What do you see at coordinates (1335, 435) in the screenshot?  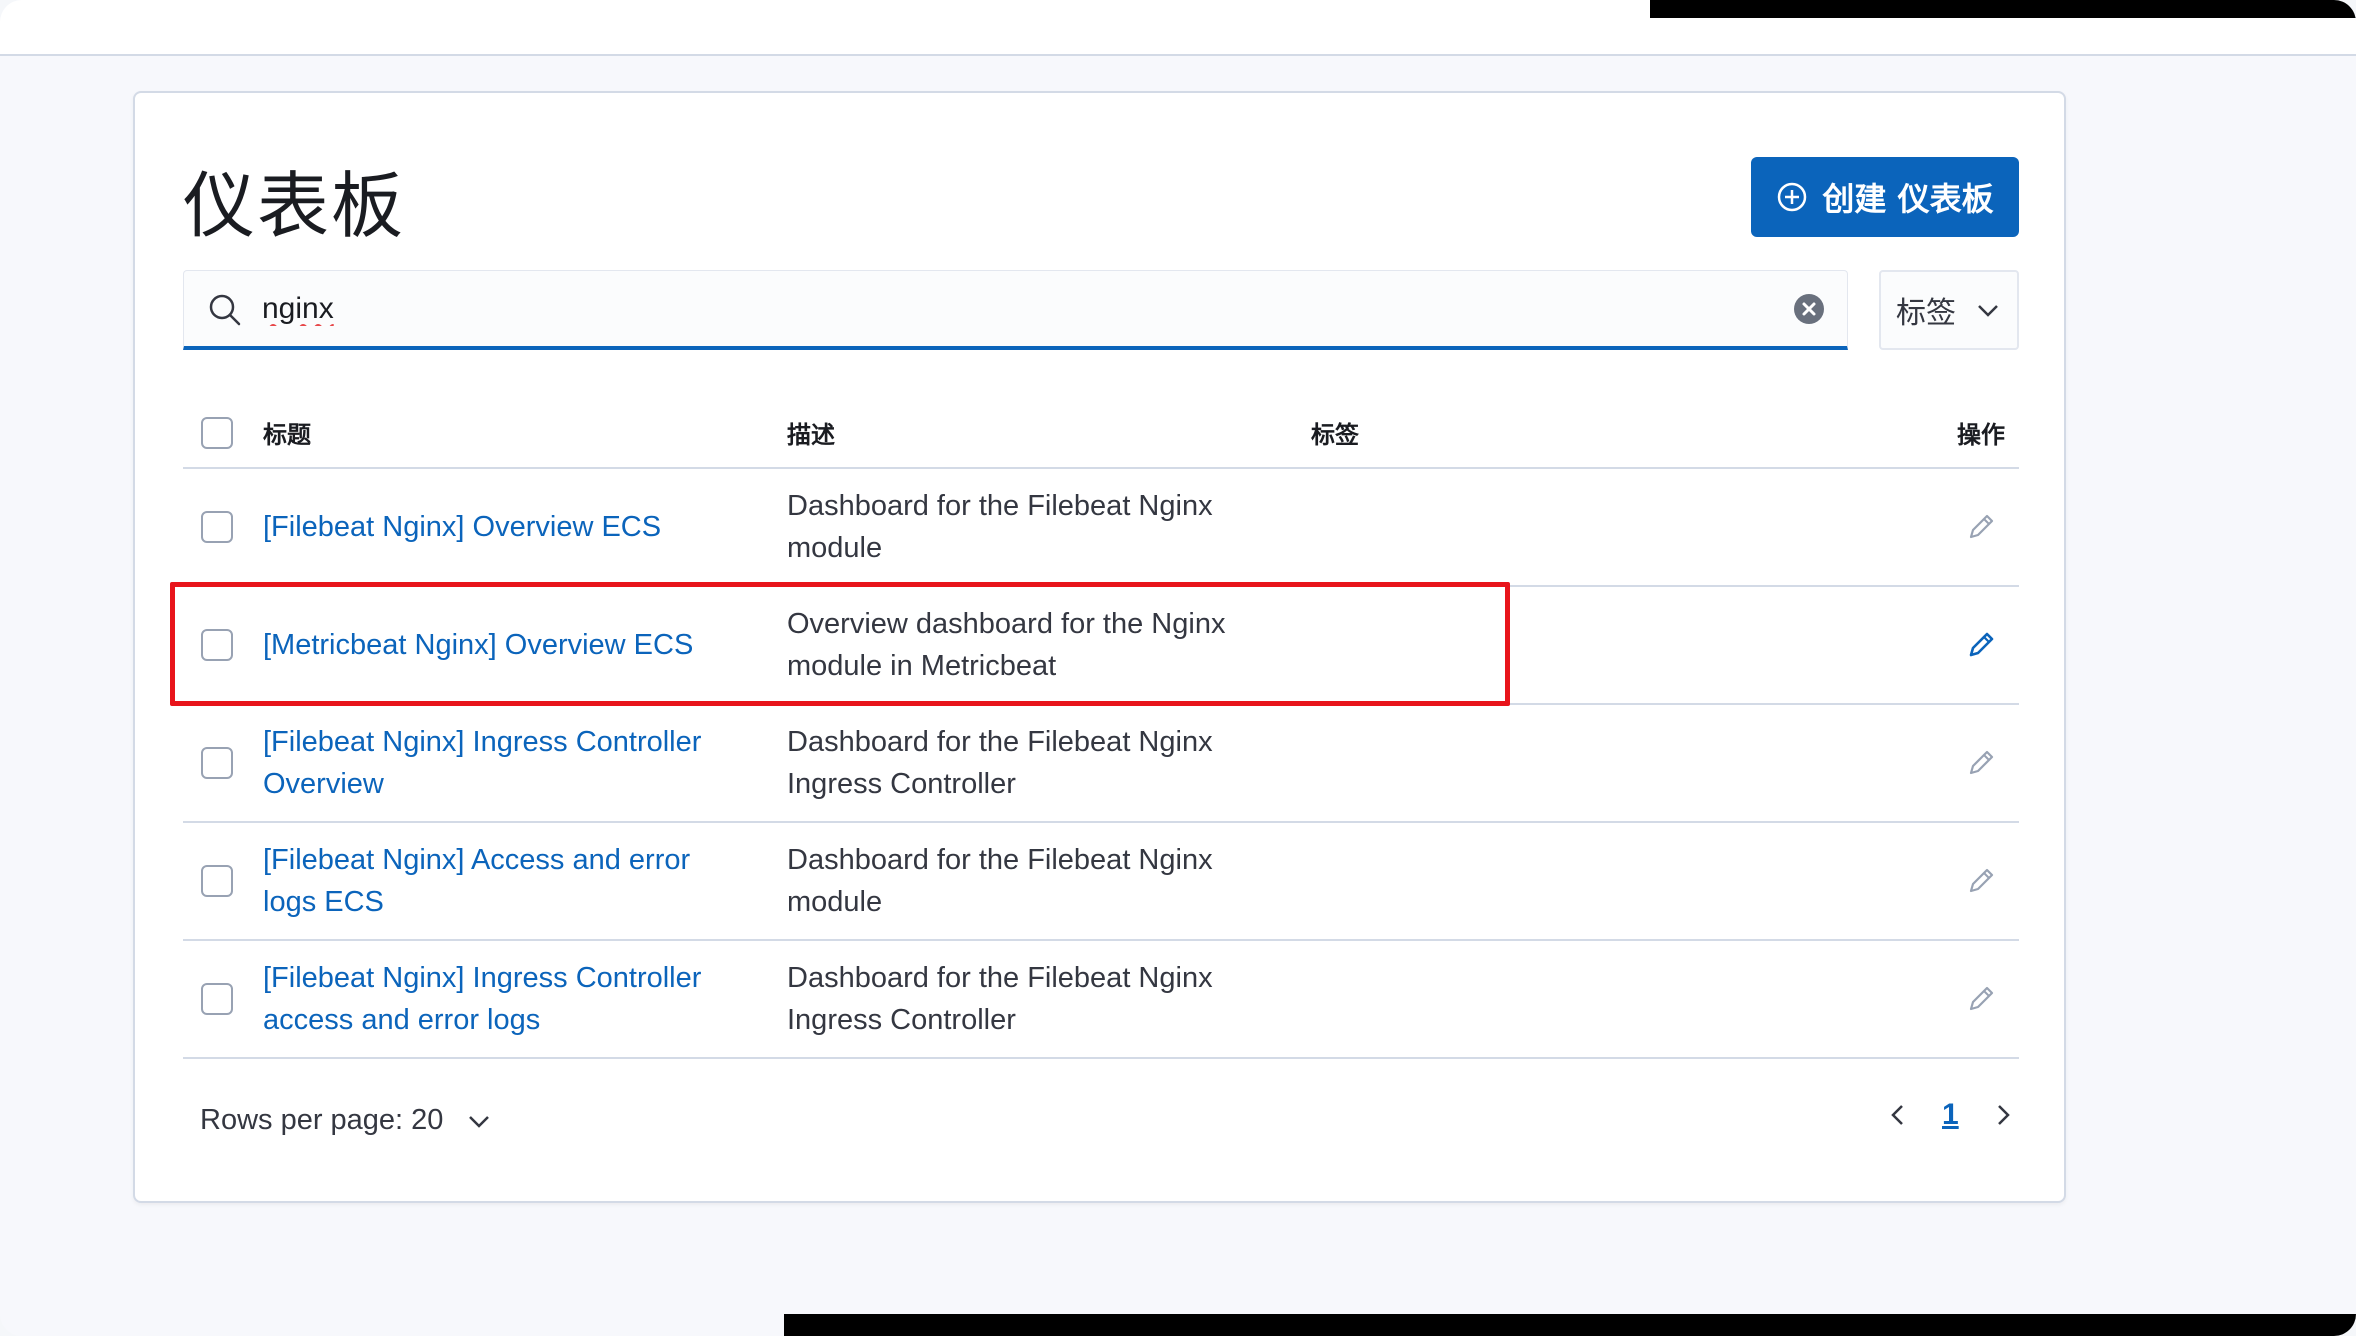 I see `column-tags: 标签` at bounding box center [1335, 435].